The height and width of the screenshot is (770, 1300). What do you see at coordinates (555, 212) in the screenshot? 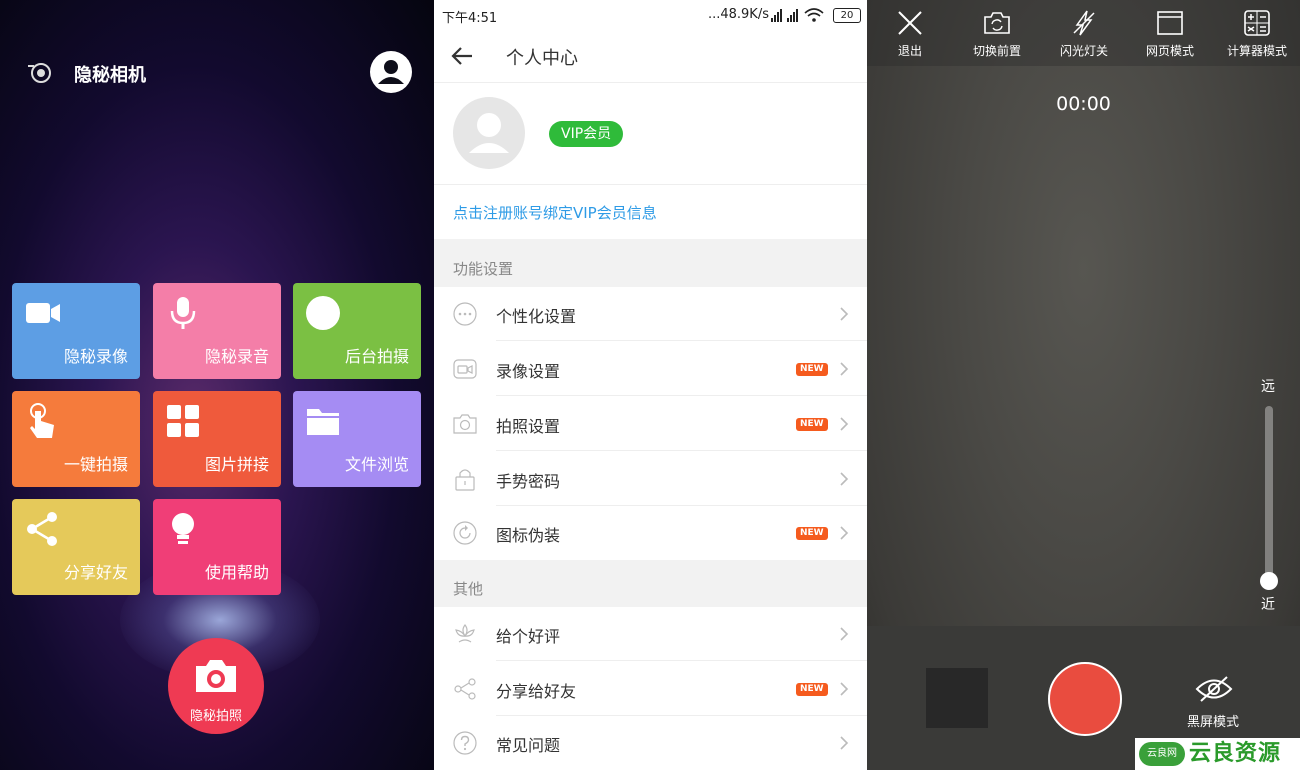
I see `bind-vip-link: 点击注册账号绑定VIP会员信息` at bounding box center [555, 212].